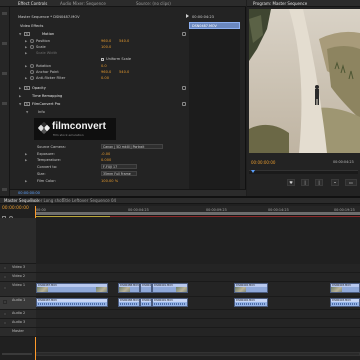  I want to click on tab-audio-mixer: Audio Mixer: Sequence, so click(83, 3).